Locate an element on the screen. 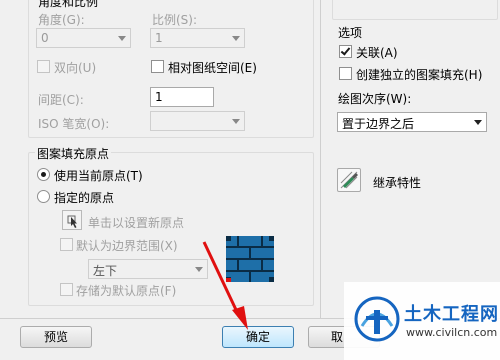 This screenshot has width=500, height=360. inherit-brush-icon is located at coordinates (349, 180).